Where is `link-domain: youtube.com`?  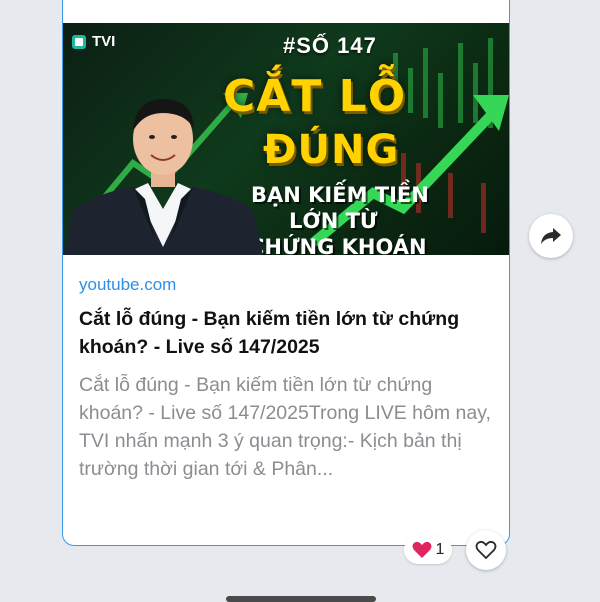
link-domain: youtube.com is located at coordinates (127, 285).